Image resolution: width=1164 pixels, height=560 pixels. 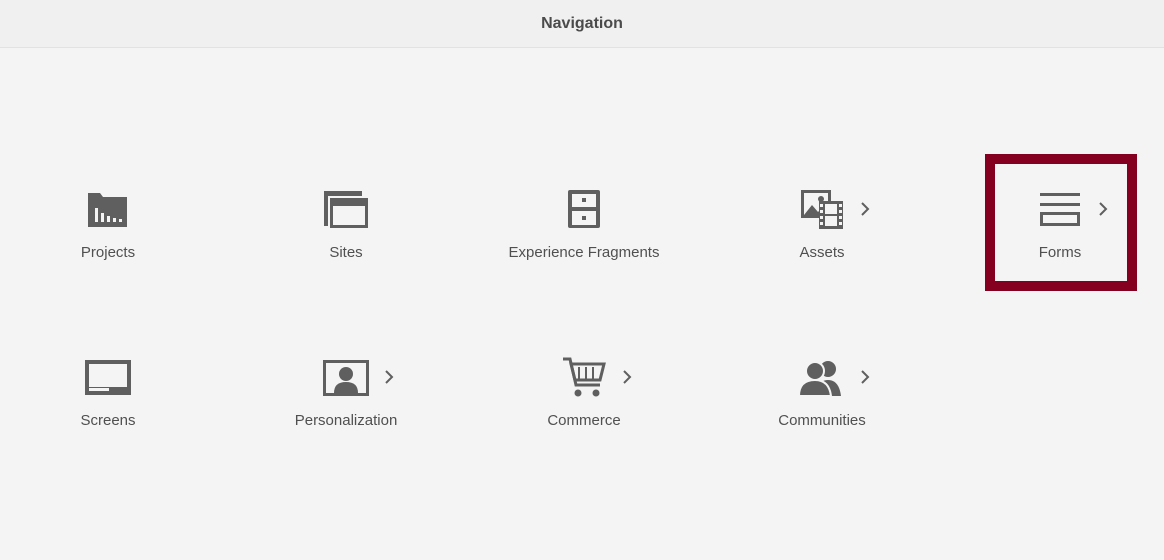 What do you see at coordinates (831, 209) in the screenshot?
I see `assets-icon` at bounding box center [831, 209].